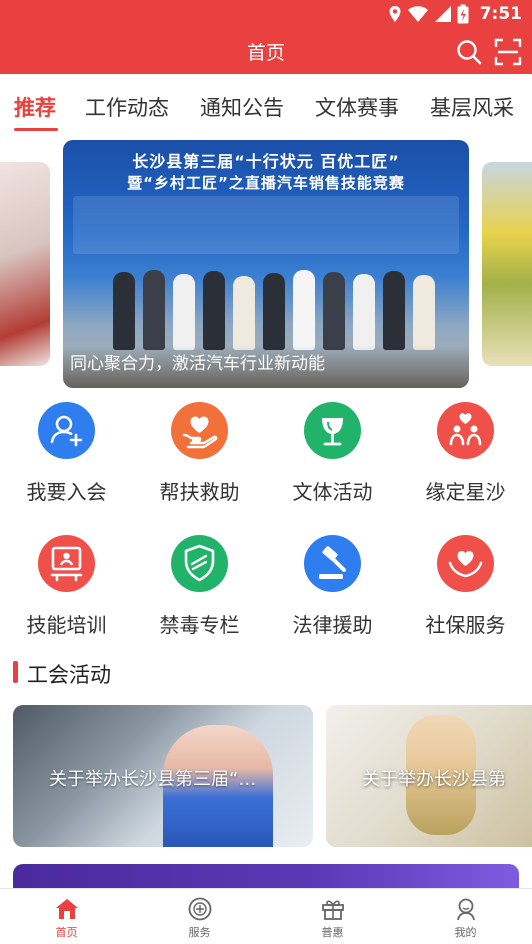 The width and height of the screenshot is (532, 944). I want to click on slide-banner-subtitle: 暨“乡村工匠”之直播汽车销售技能竞赛, so click(266, 183).